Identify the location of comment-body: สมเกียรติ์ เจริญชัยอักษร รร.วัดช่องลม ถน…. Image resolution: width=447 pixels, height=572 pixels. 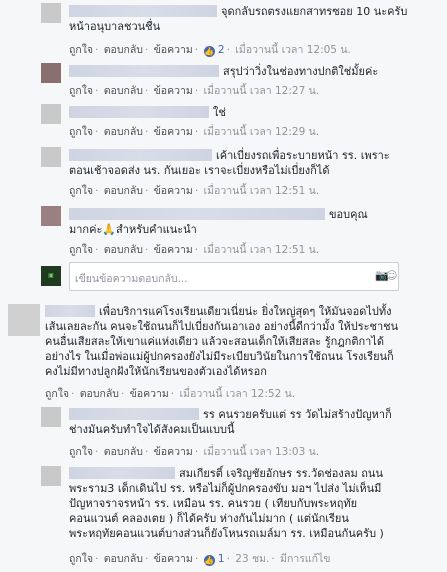
(226, 503).